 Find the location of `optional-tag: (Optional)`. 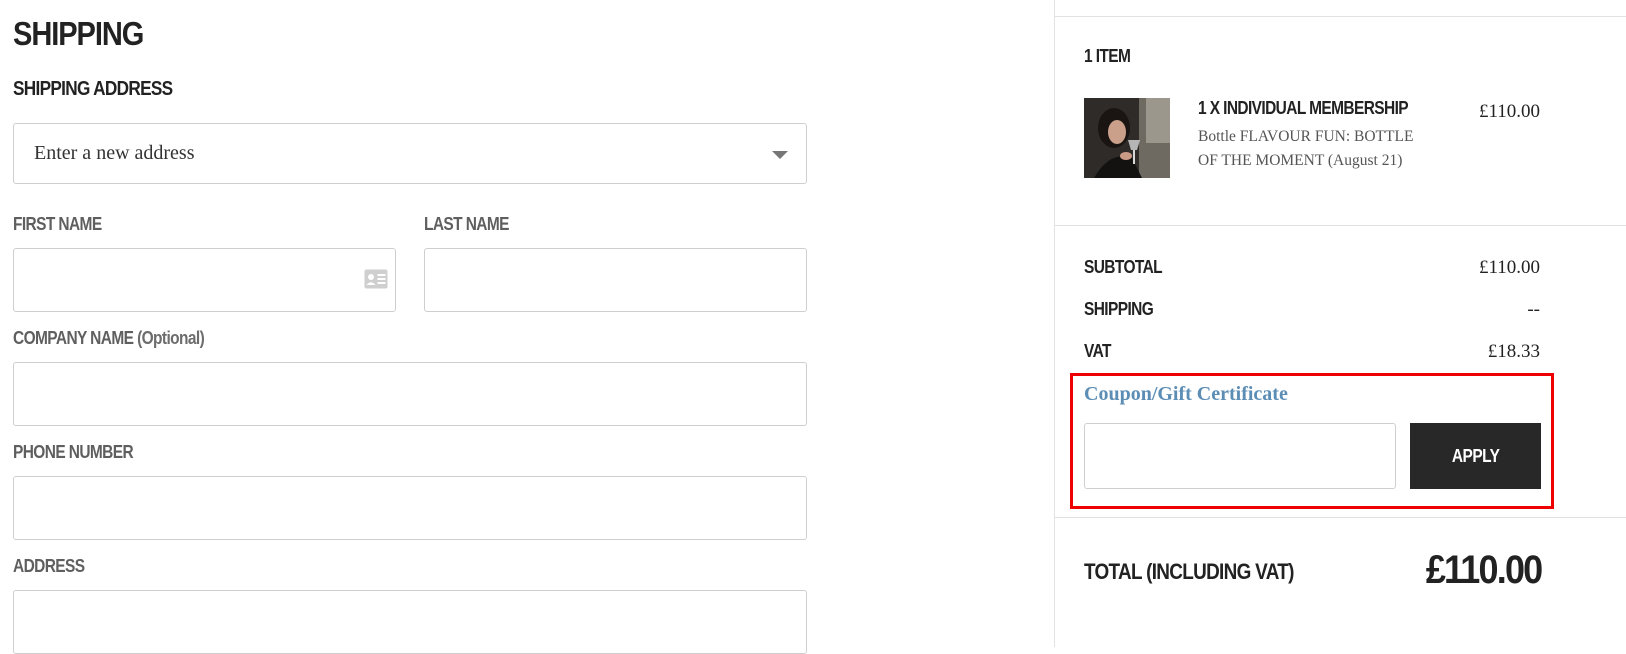

optional-tag: (Optional) is located at coordinates (171, 338).